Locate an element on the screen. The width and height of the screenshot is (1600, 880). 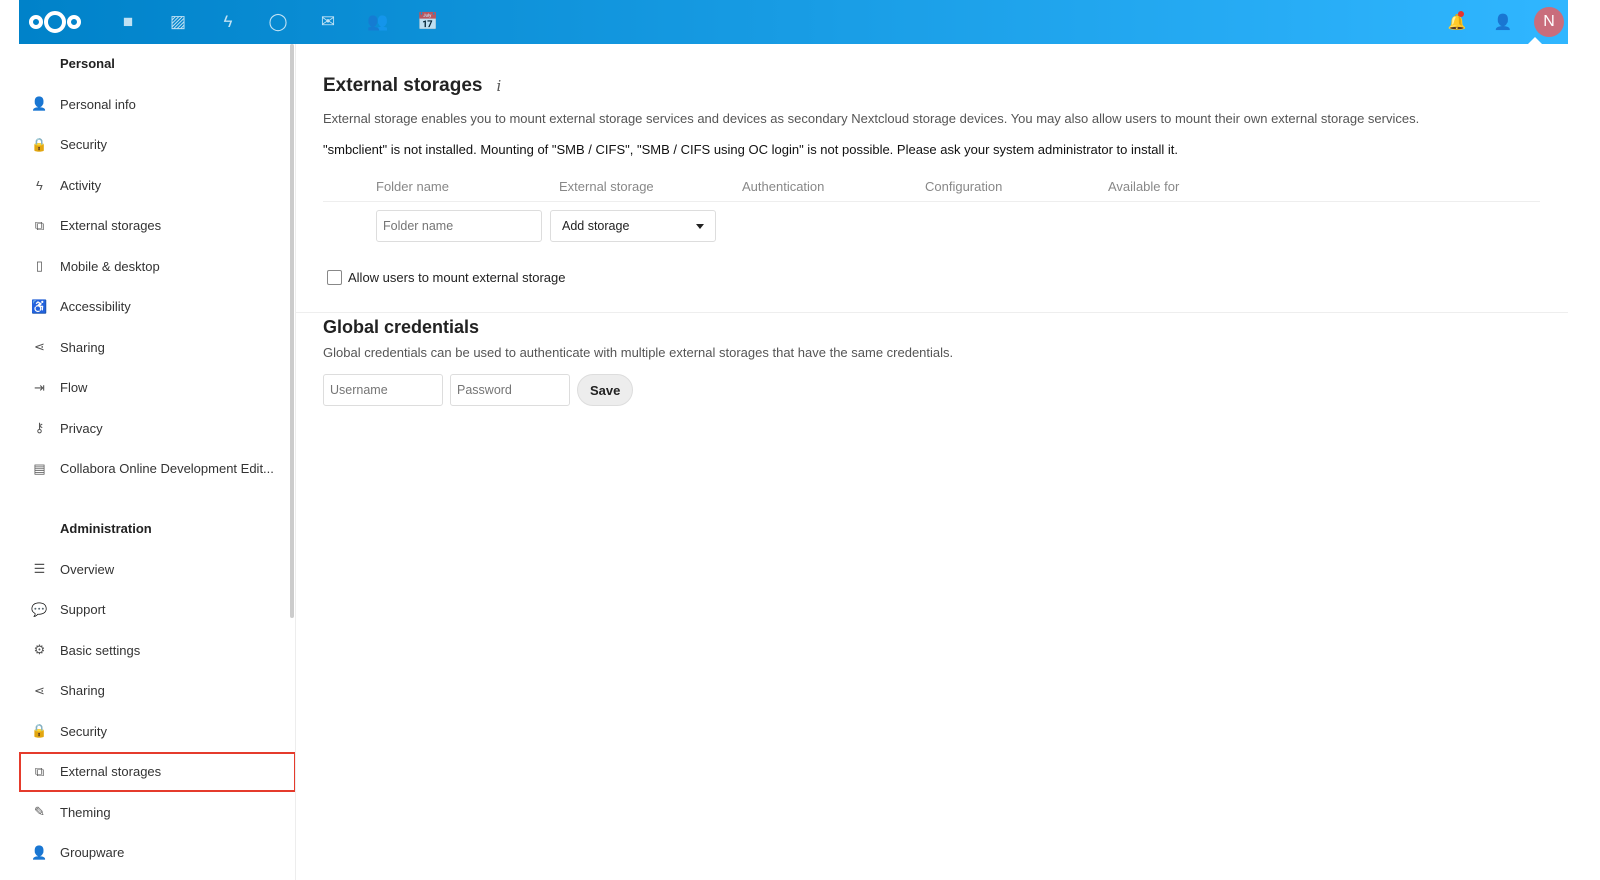
speech-bubble-icon: 💬 is located at coordinates (39, 609).